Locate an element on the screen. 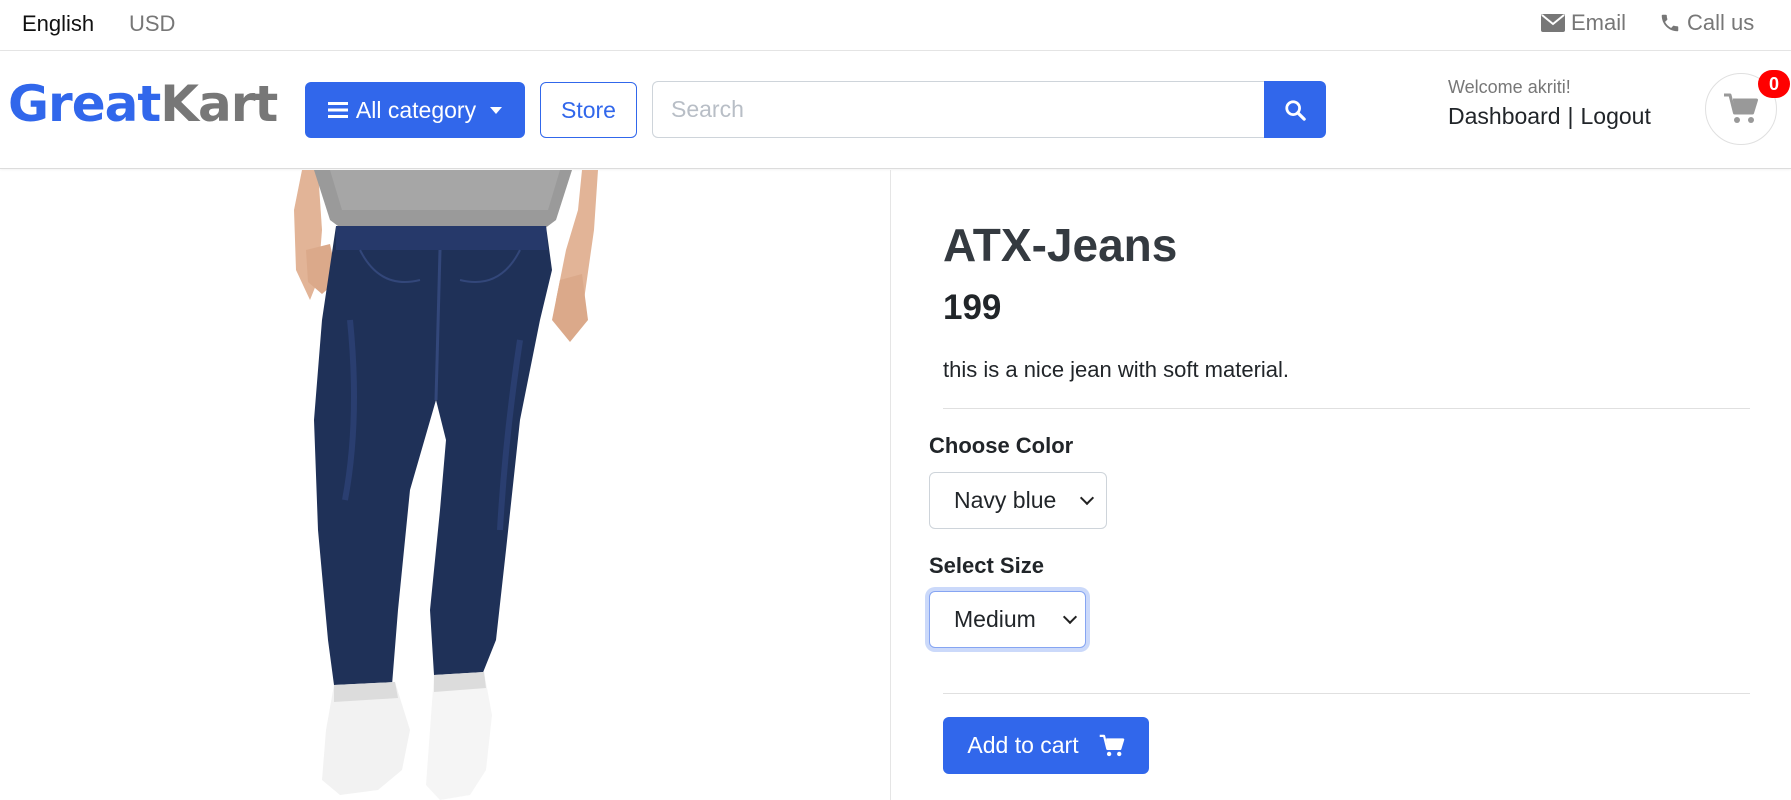  add-to-cart-button: Add to cart is located at coordinates (1046, 745).